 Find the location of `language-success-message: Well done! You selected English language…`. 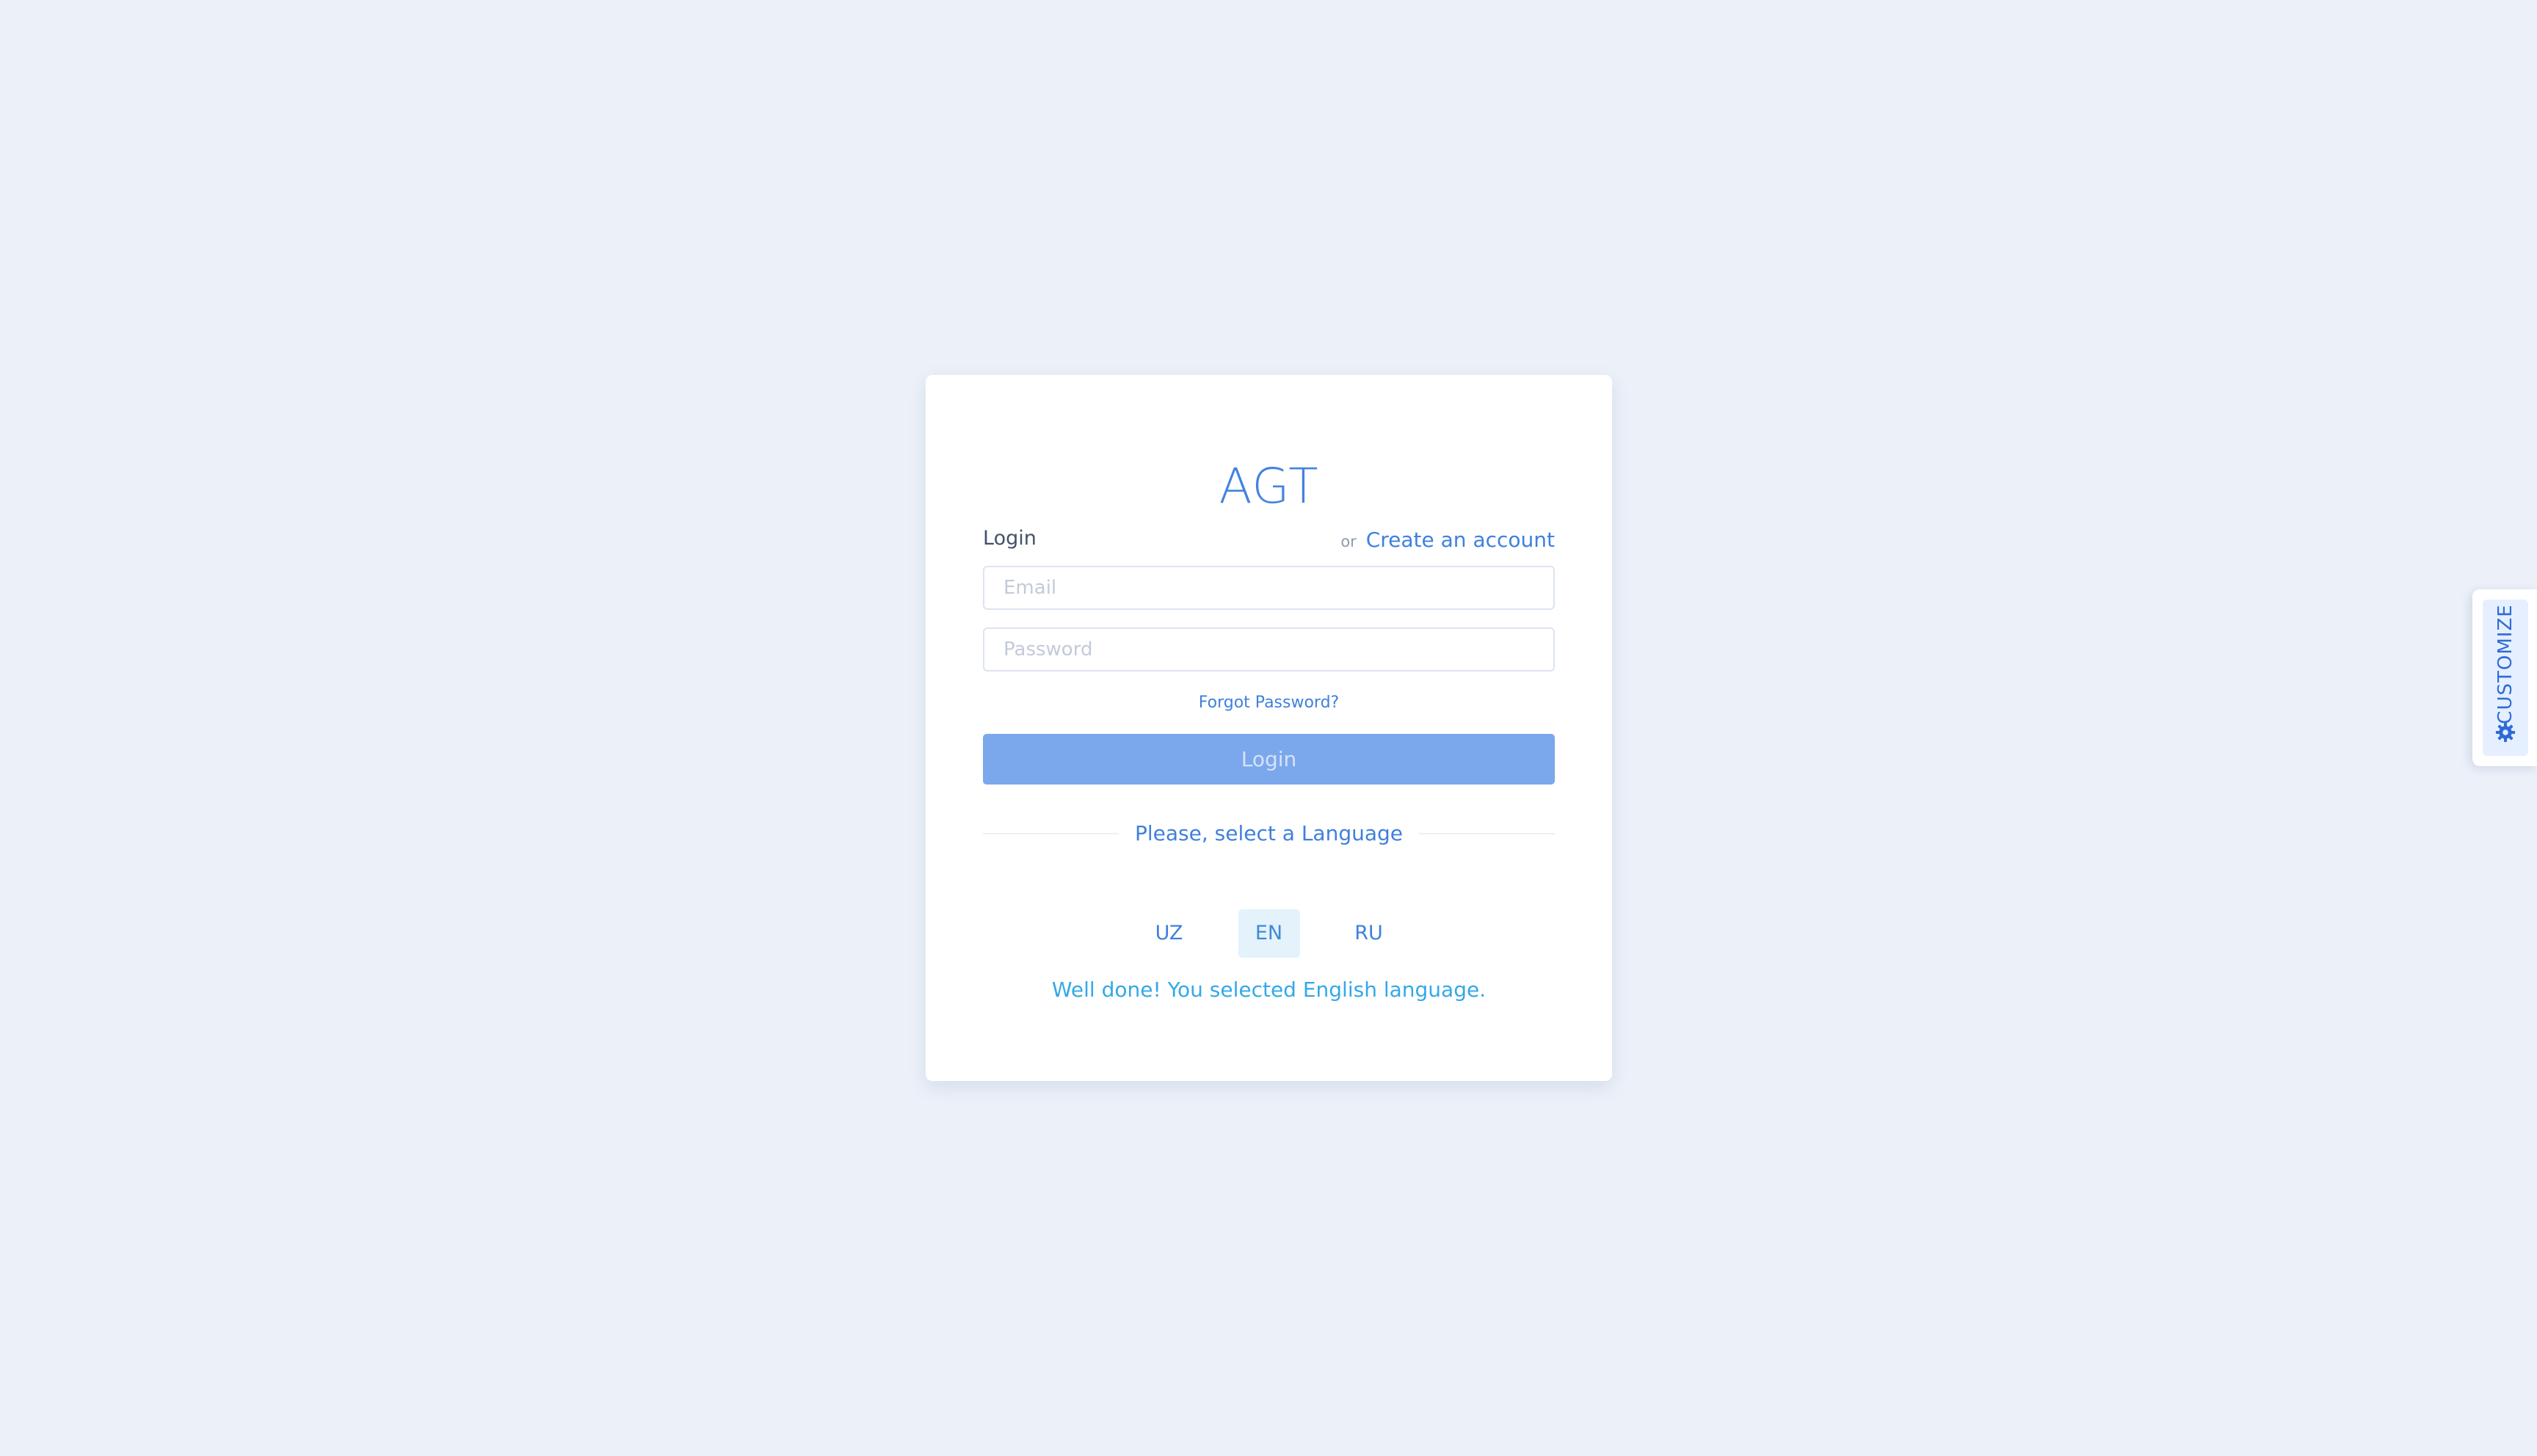

language-success-message: Well done! You selected English language… is located at coordinates (1269, 990).